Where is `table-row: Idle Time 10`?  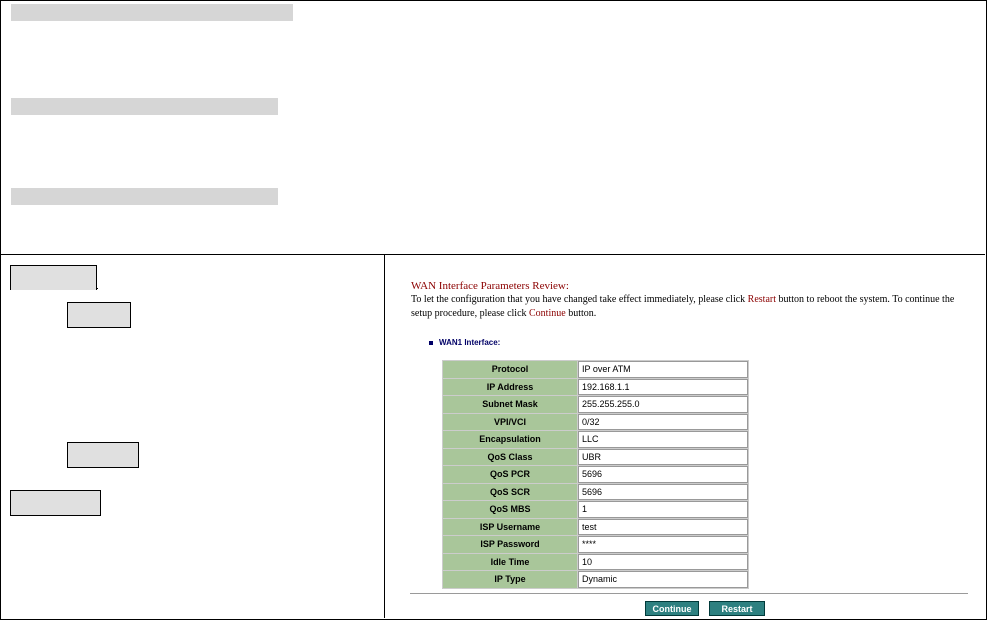 table-row: Idle Time 10 is located at coordinates (595, 561).